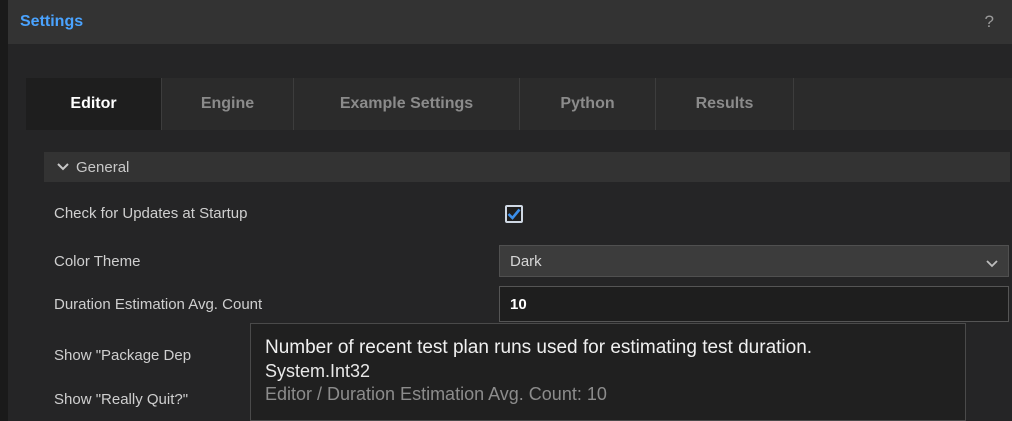 This screenshot has width=1012, height=421. Describe the element at coordinates (123, 355) in the screenshot. I see `show-package-label: Show "Package Dep` at that location.